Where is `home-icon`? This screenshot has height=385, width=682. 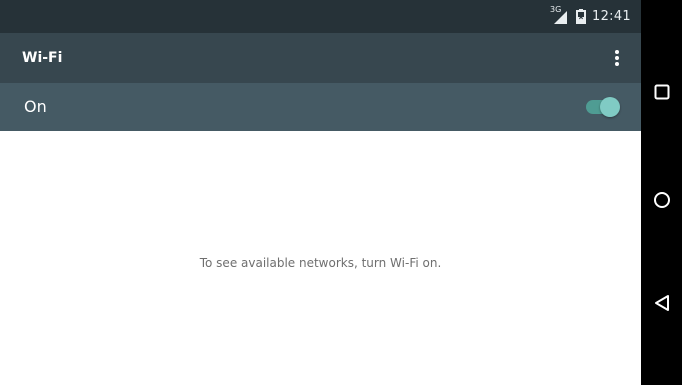 home-icon is located at coordinates (661, 199).